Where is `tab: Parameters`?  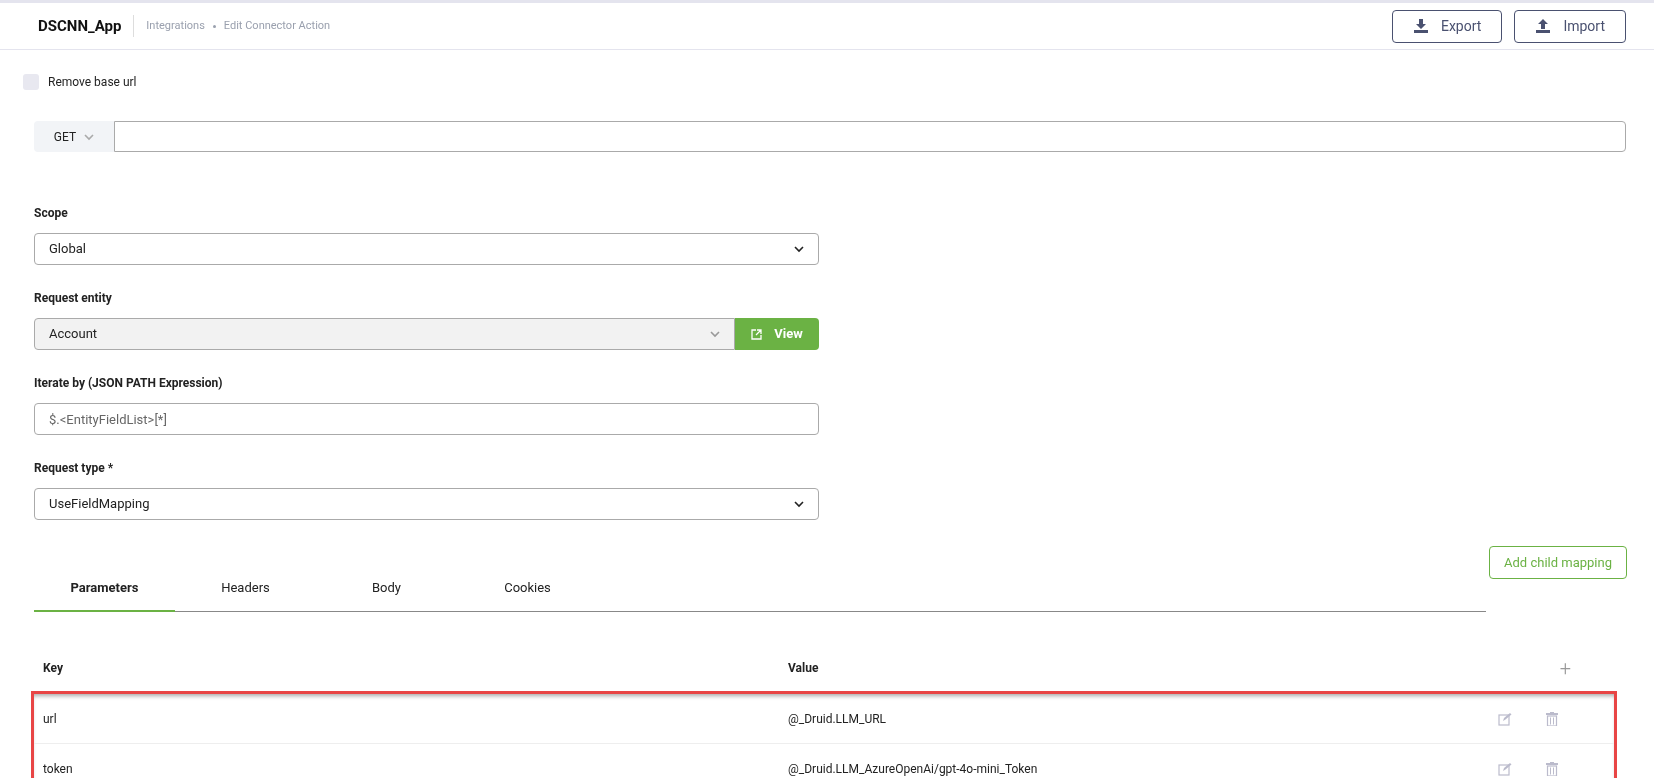
tab: Parameters is located at coordinates (104, 588).